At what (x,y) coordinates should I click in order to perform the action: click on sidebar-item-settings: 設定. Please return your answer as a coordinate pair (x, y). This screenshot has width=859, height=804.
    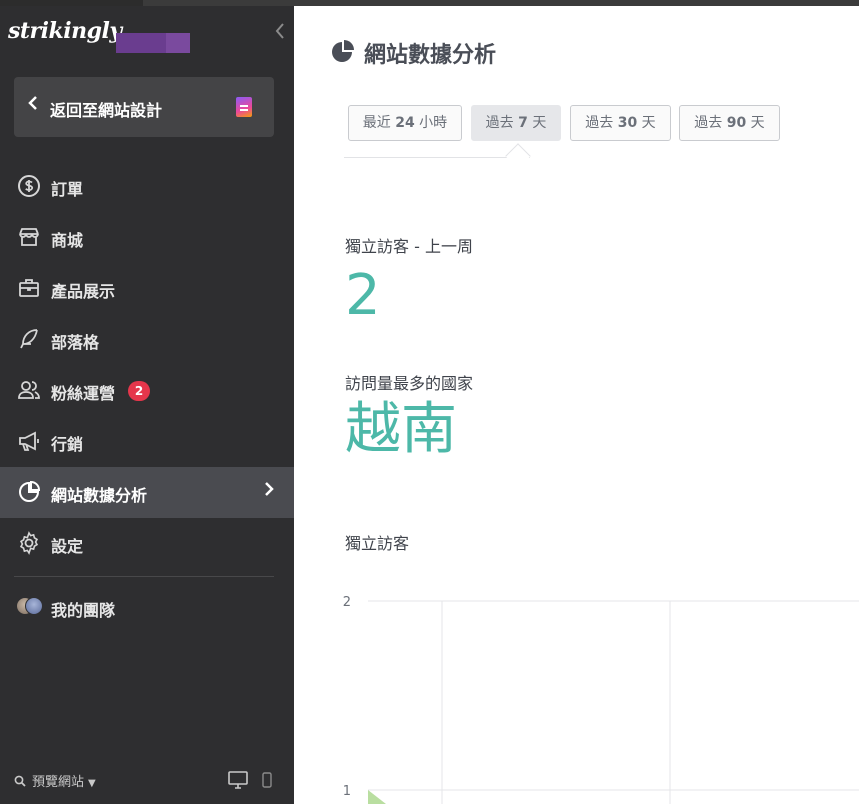
    Looking at the image, I should click on (147, 543).